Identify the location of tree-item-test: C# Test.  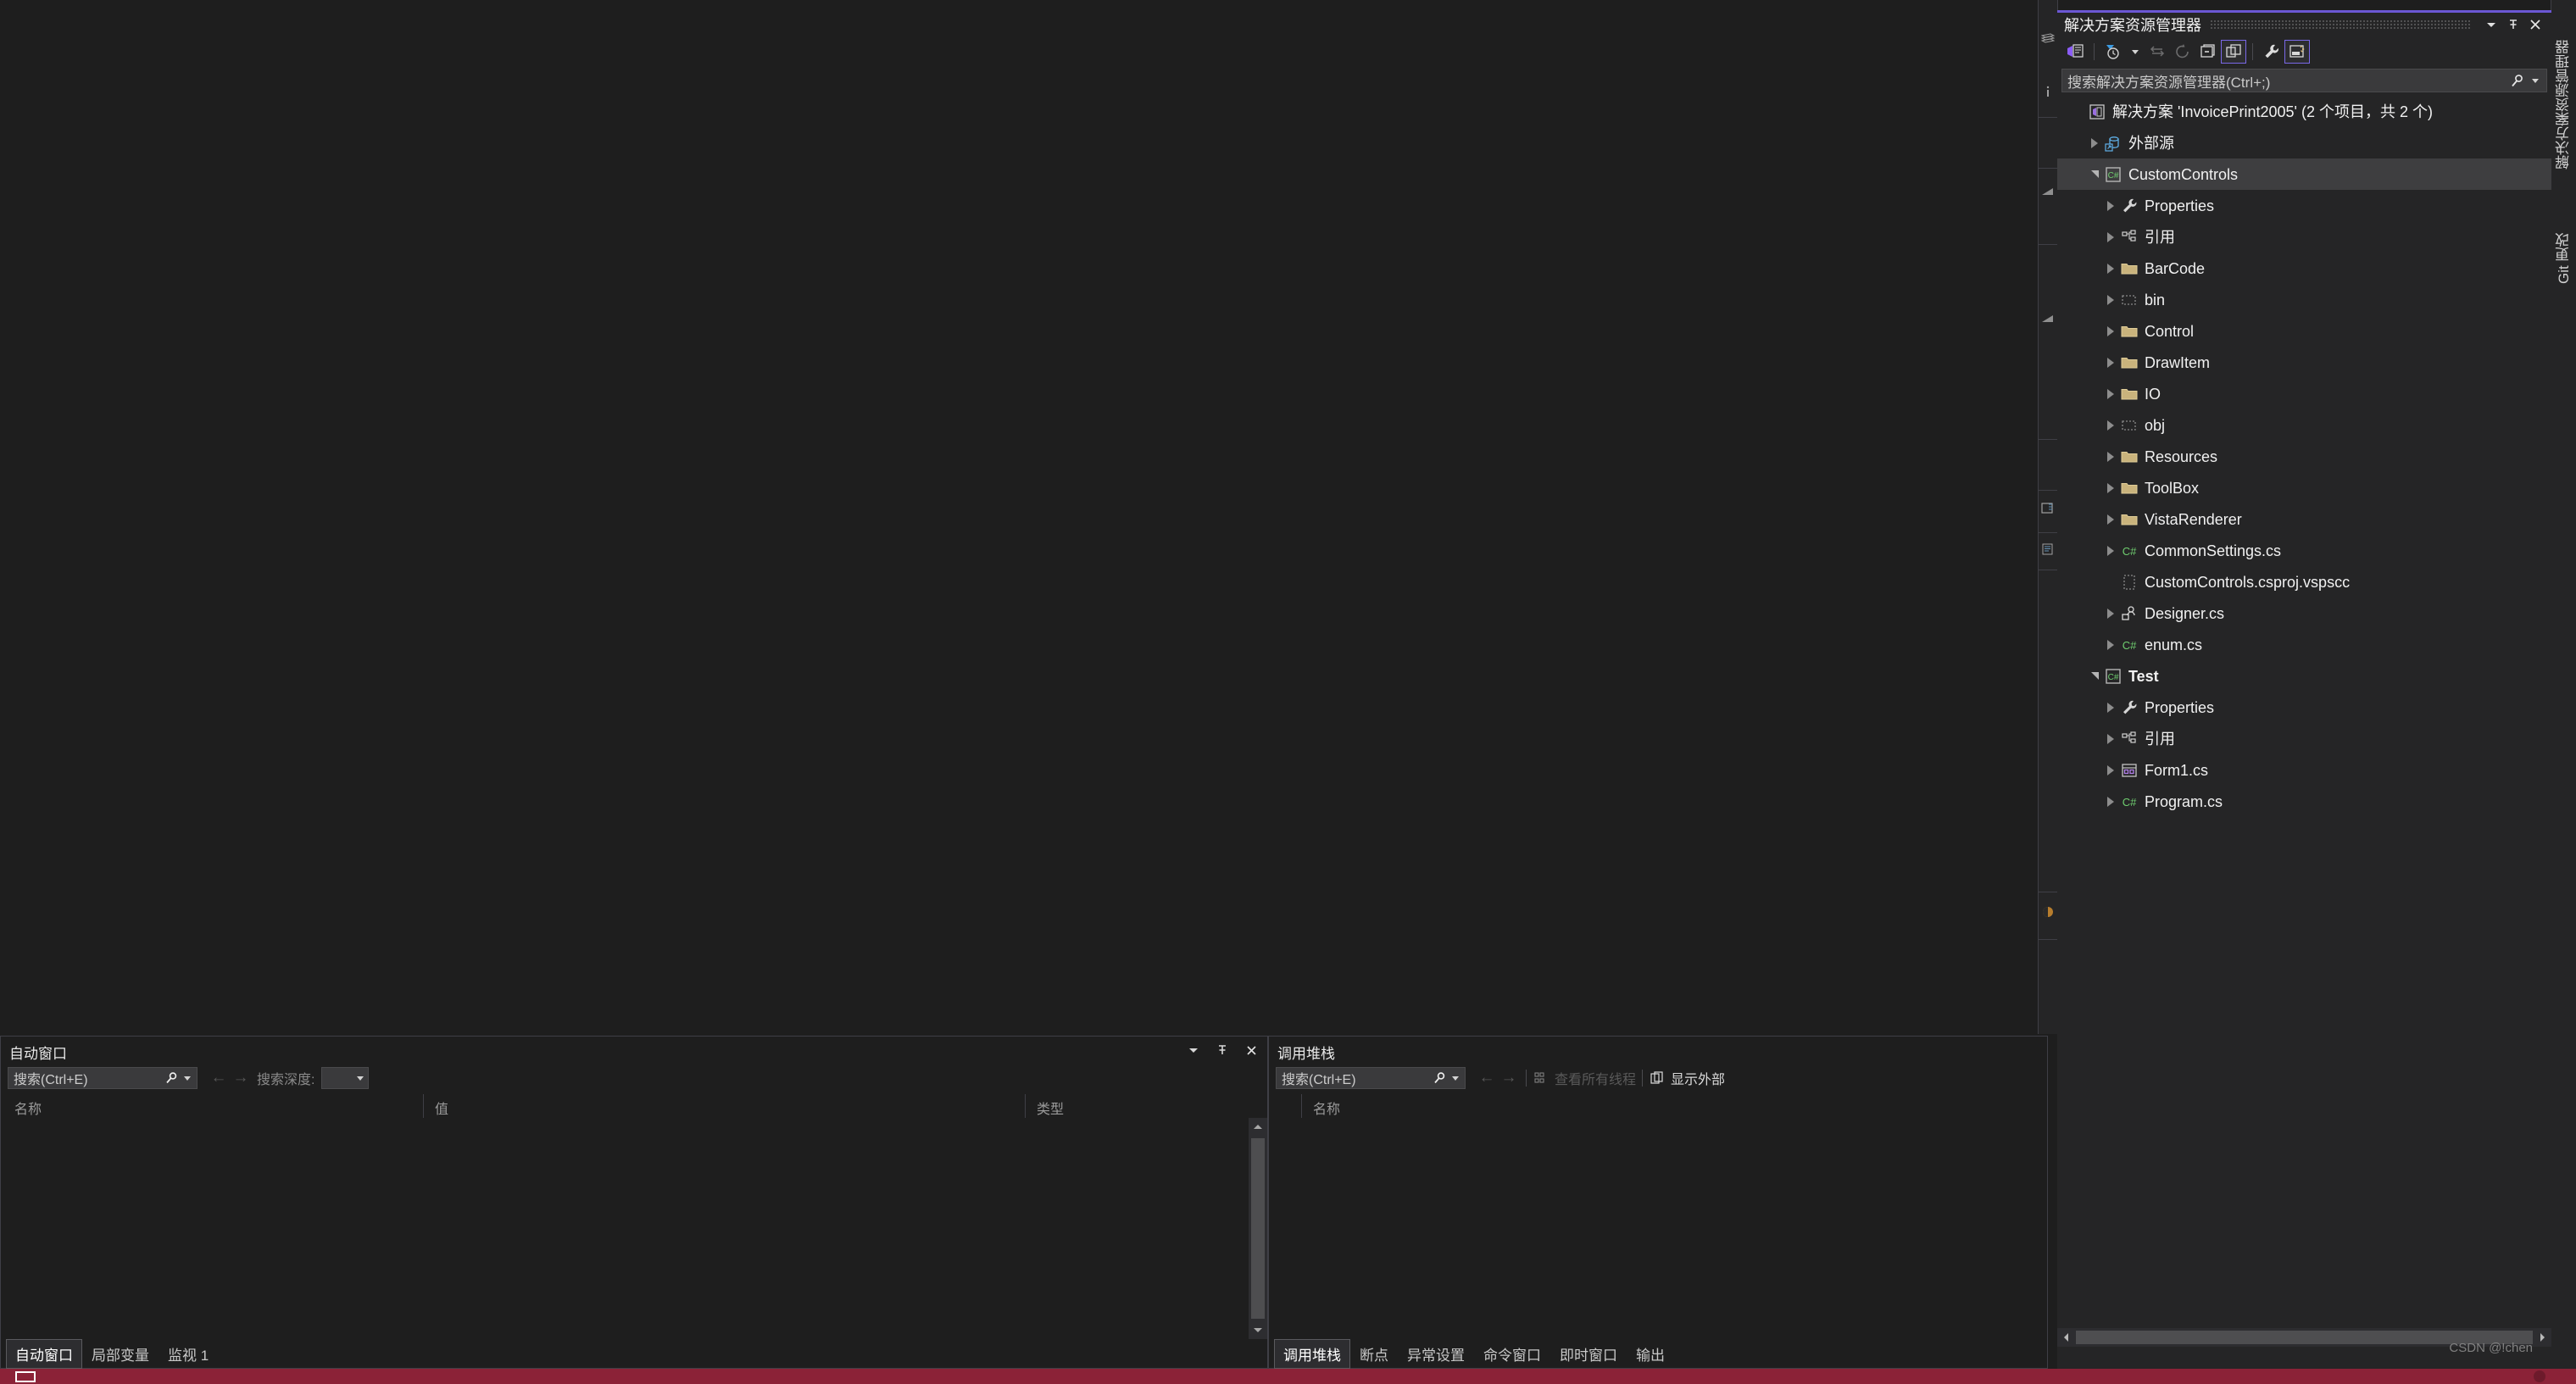
(2304, 676).